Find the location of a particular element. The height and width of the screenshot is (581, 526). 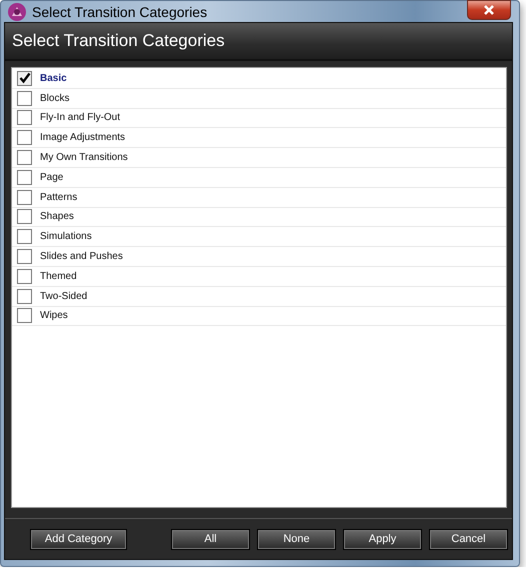

category-label: Themed is located at coordinates (58, 276).